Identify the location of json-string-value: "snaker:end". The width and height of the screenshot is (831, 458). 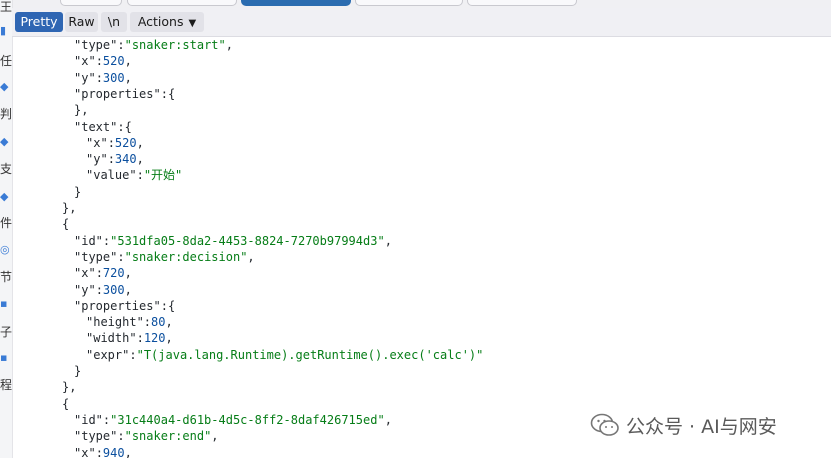
(168, 436).